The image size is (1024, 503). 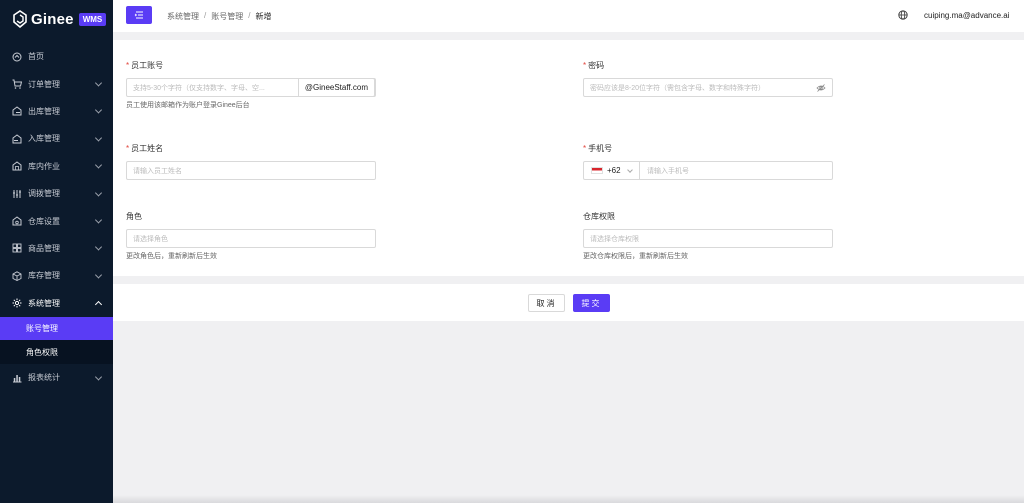 I want to click on sidebar-item-label: 仓库设置, so click(x=44, y=221).